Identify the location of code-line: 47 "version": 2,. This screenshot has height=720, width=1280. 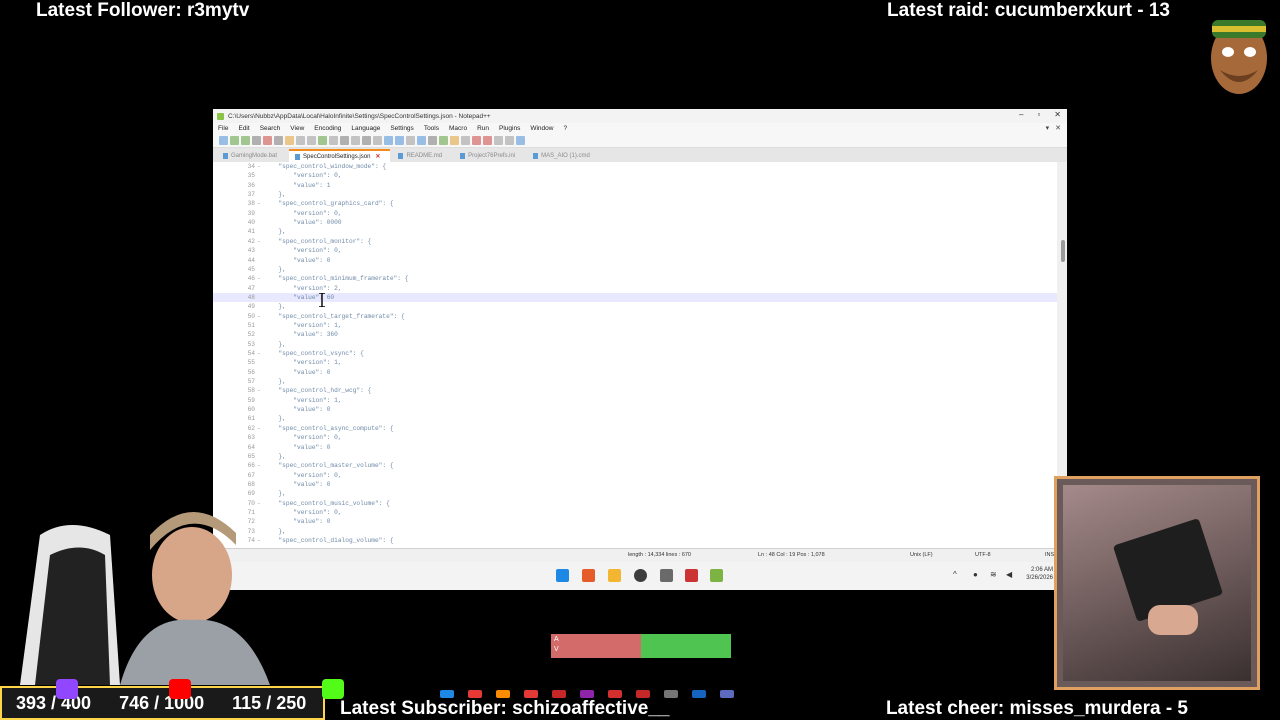
(635, 288).